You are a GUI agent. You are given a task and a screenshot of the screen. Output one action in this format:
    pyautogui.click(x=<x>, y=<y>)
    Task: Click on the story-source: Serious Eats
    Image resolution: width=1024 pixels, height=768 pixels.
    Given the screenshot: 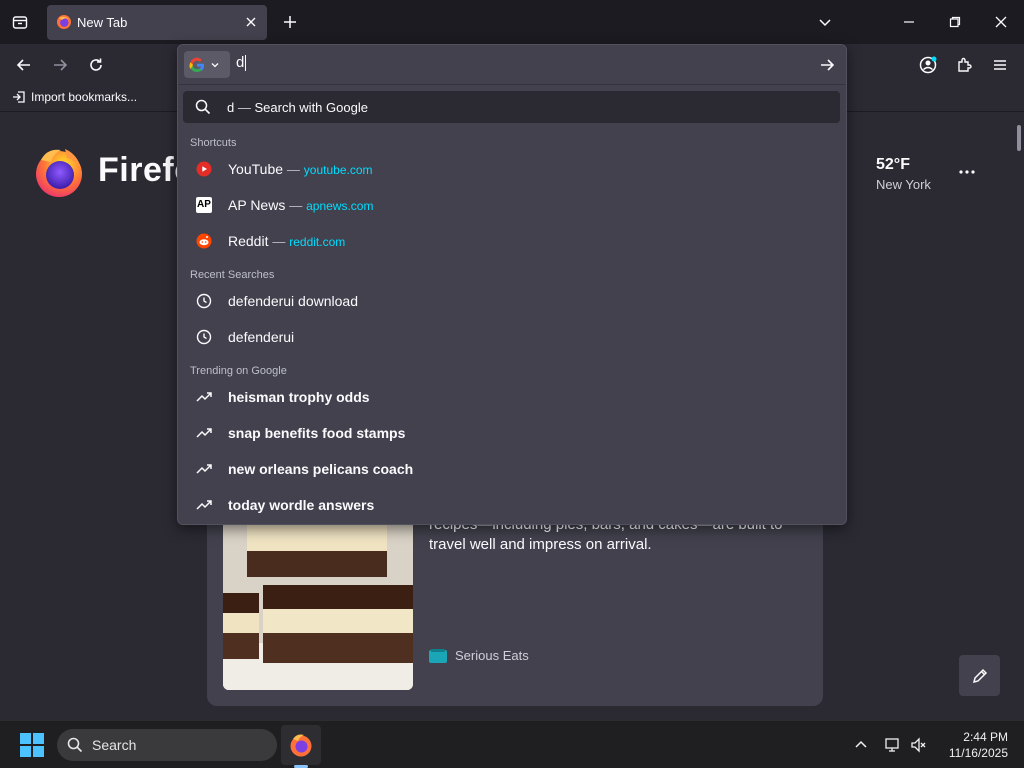 What is the action you would take?
    pyautogui.click(x=479, y=655)
    